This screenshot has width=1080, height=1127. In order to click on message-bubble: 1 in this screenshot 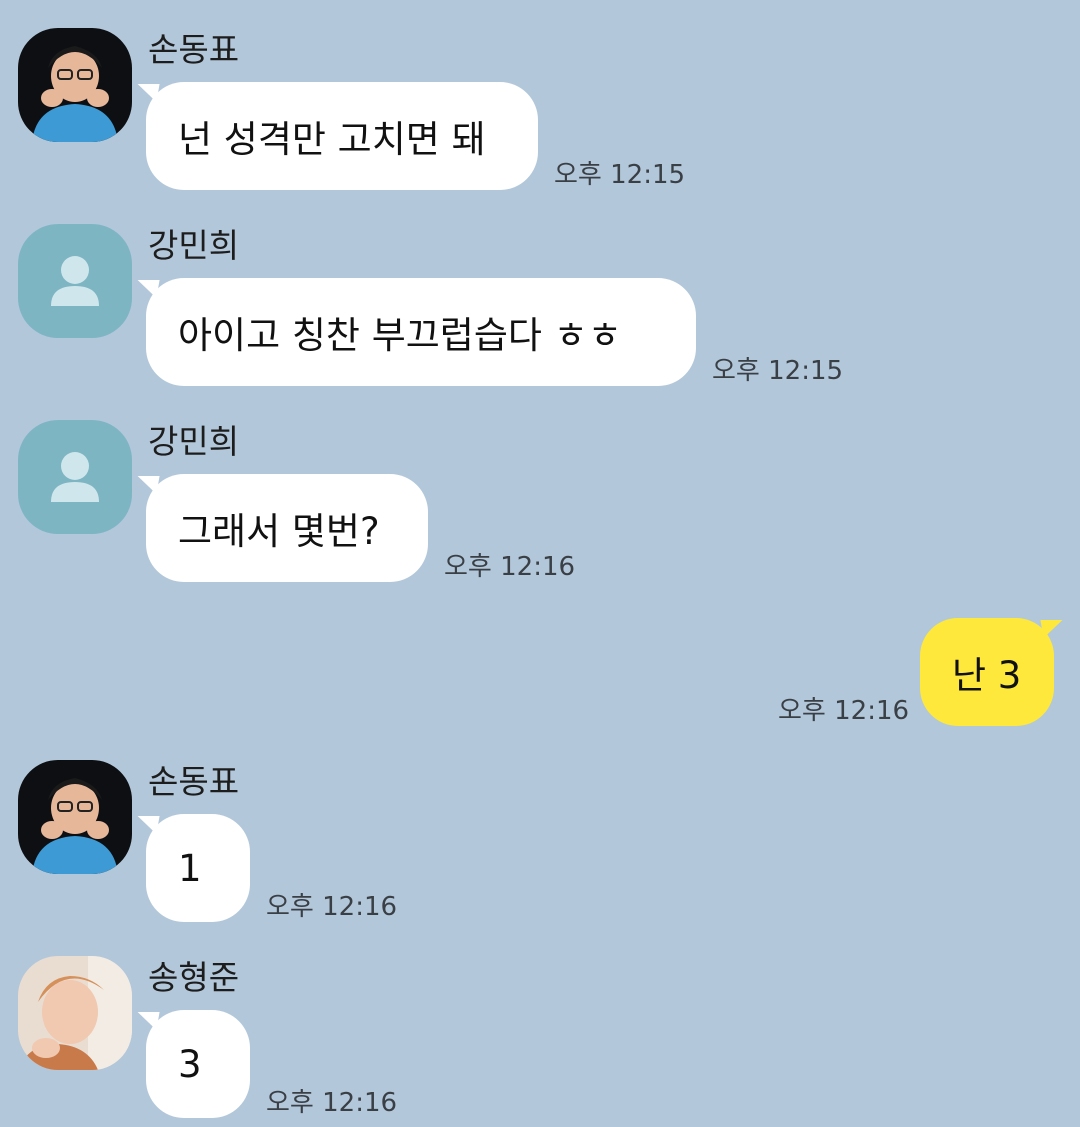, I will do `click(198, 868)`.